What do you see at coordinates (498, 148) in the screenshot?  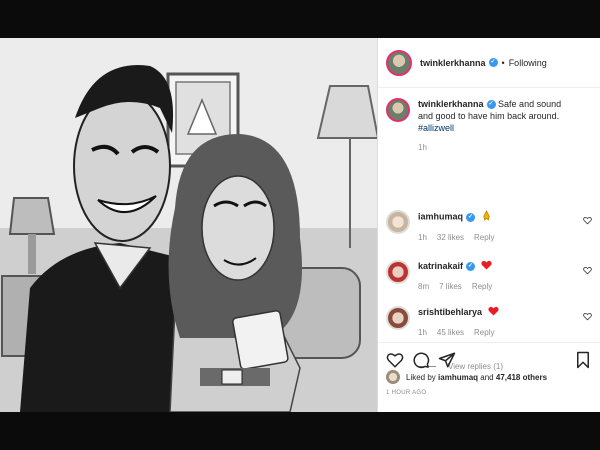 I see `caption-meta: 1h` at bounding box center [498, 148].